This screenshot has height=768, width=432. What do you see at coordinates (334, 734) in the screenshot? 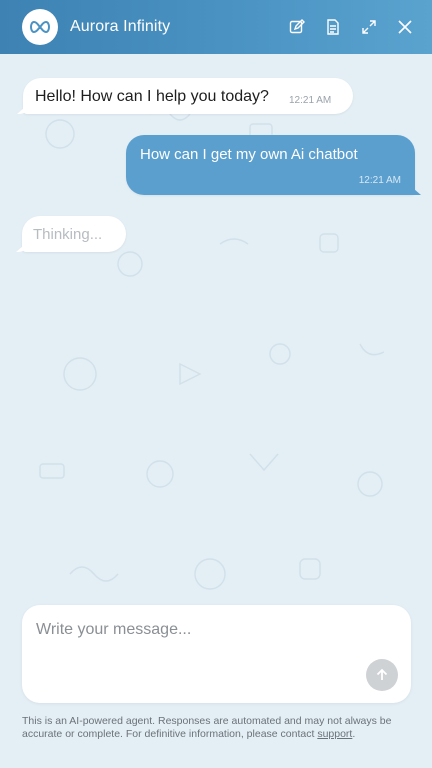
I see `support-link: support` at bounding box center [334, 734].